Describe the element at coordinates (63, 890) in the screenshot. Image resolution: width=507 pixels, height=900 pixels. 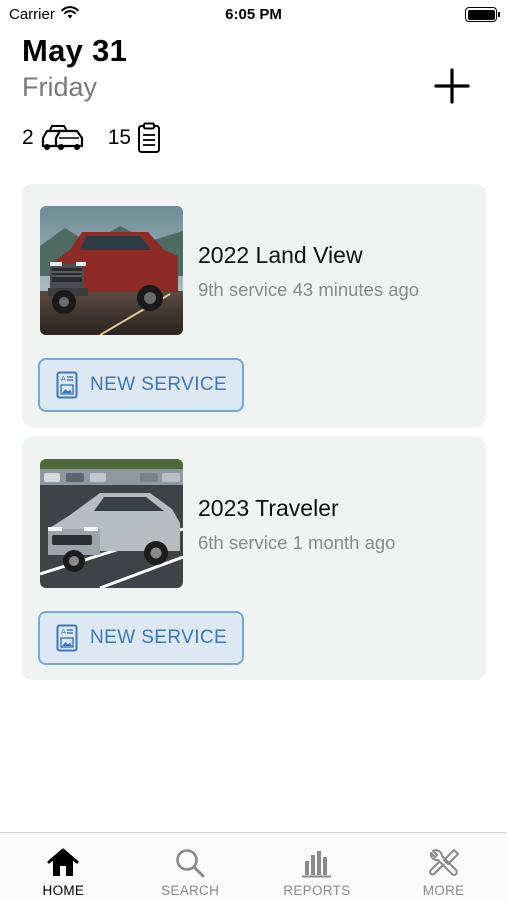
I see `tab-label: HOME` at that location.